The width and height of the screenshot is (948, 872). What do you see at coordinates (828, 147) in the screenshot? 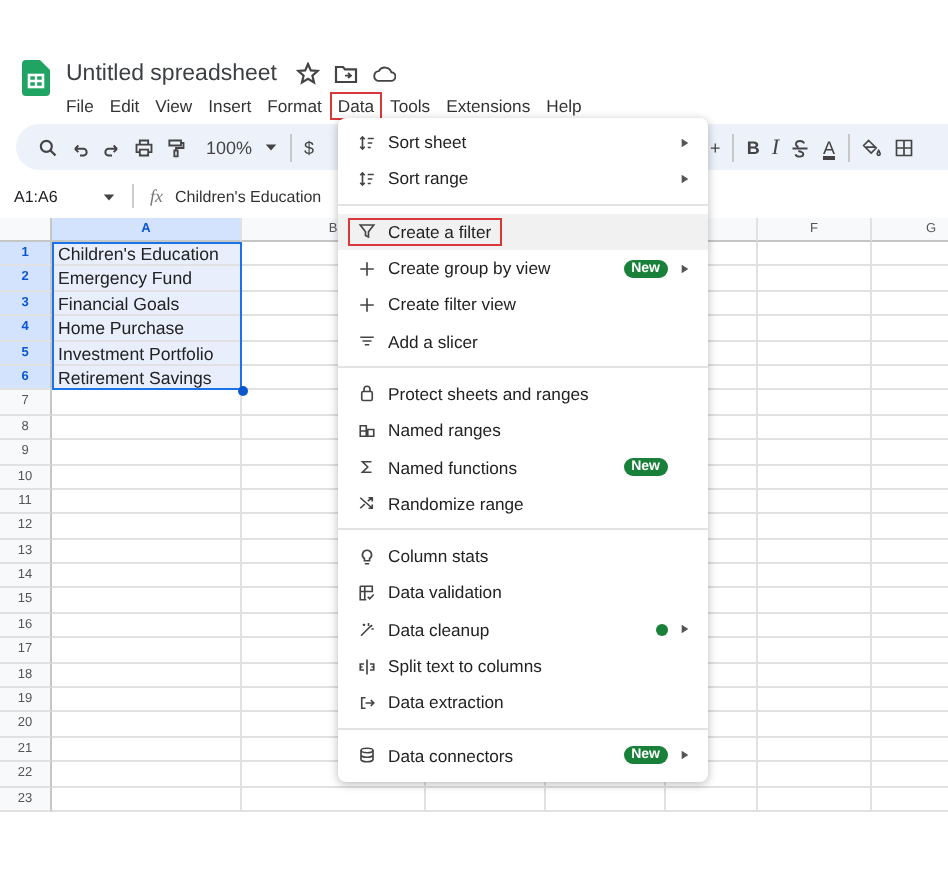
I see `text-color-button: A` at bounding box center [828, 147].